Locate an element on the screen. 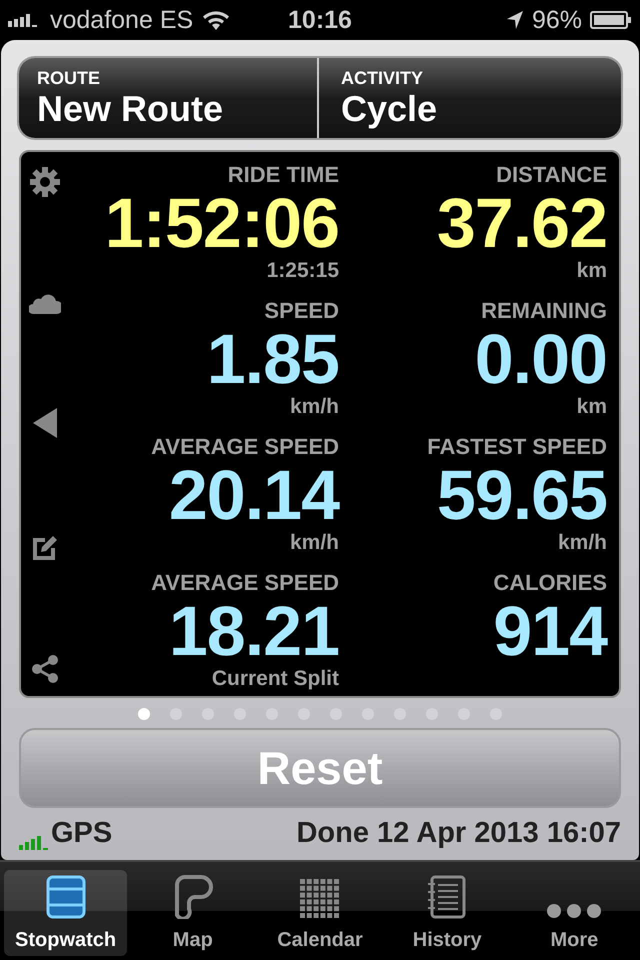  stat-value: 1:52:06 is located at coordinates (221, 223).